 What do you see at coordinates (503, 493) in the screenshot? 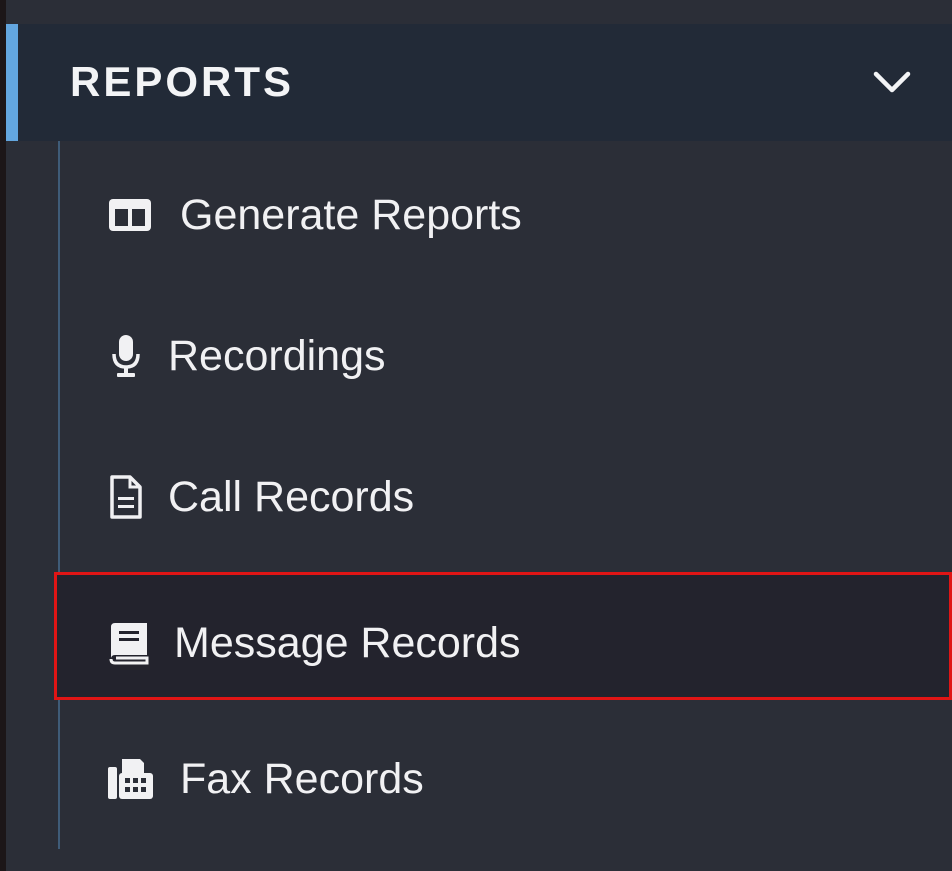
I see `menu-item-call-records: Call Records` at bounding box center [503, 493].